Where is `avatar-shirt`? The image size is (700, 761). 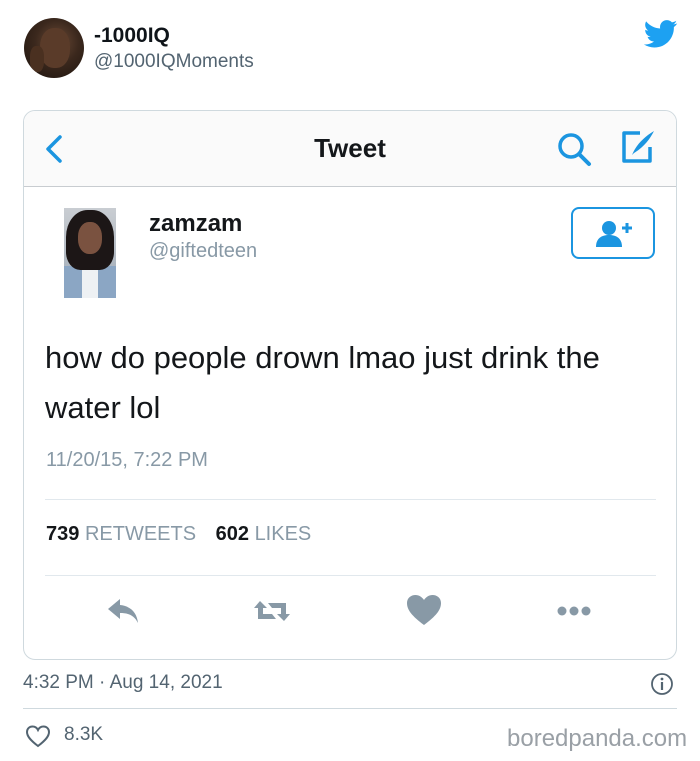
avatar-shirt is located at coordinates (90, 282).